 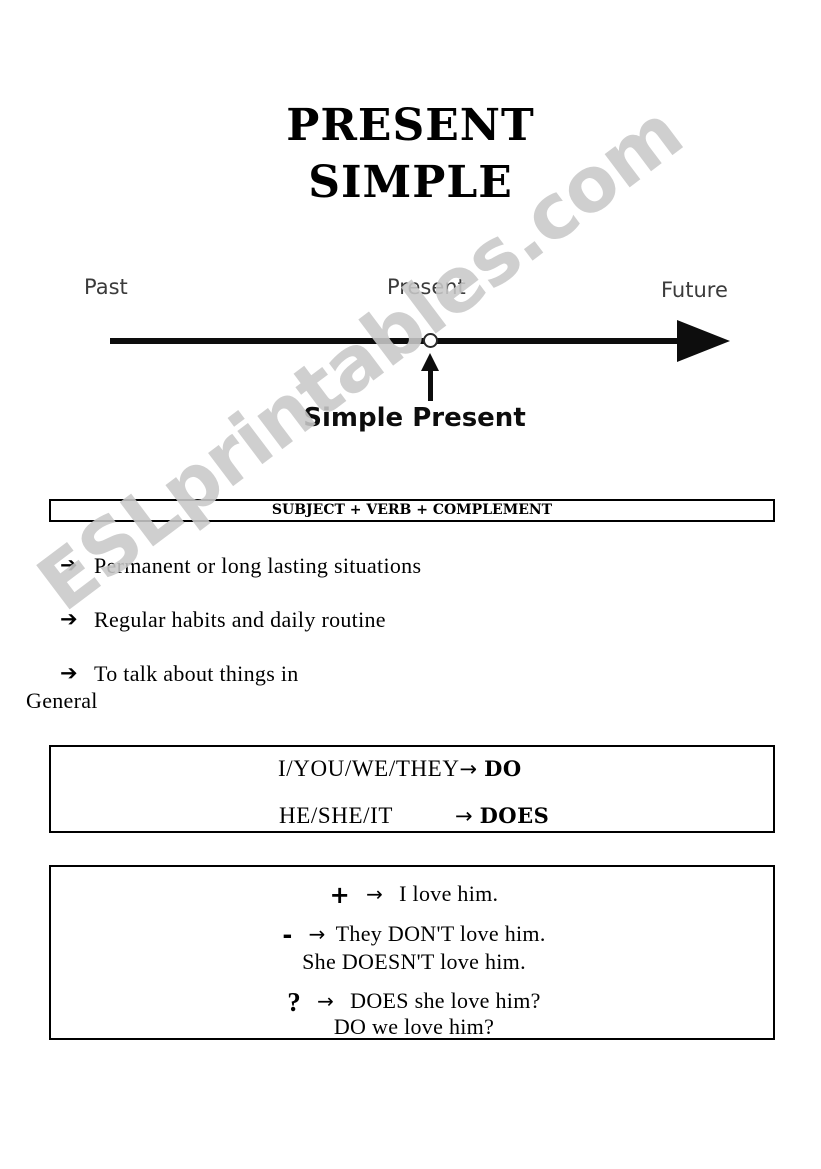 I want to click on example-line: DO we love him?, so click(x=414, y=1027).